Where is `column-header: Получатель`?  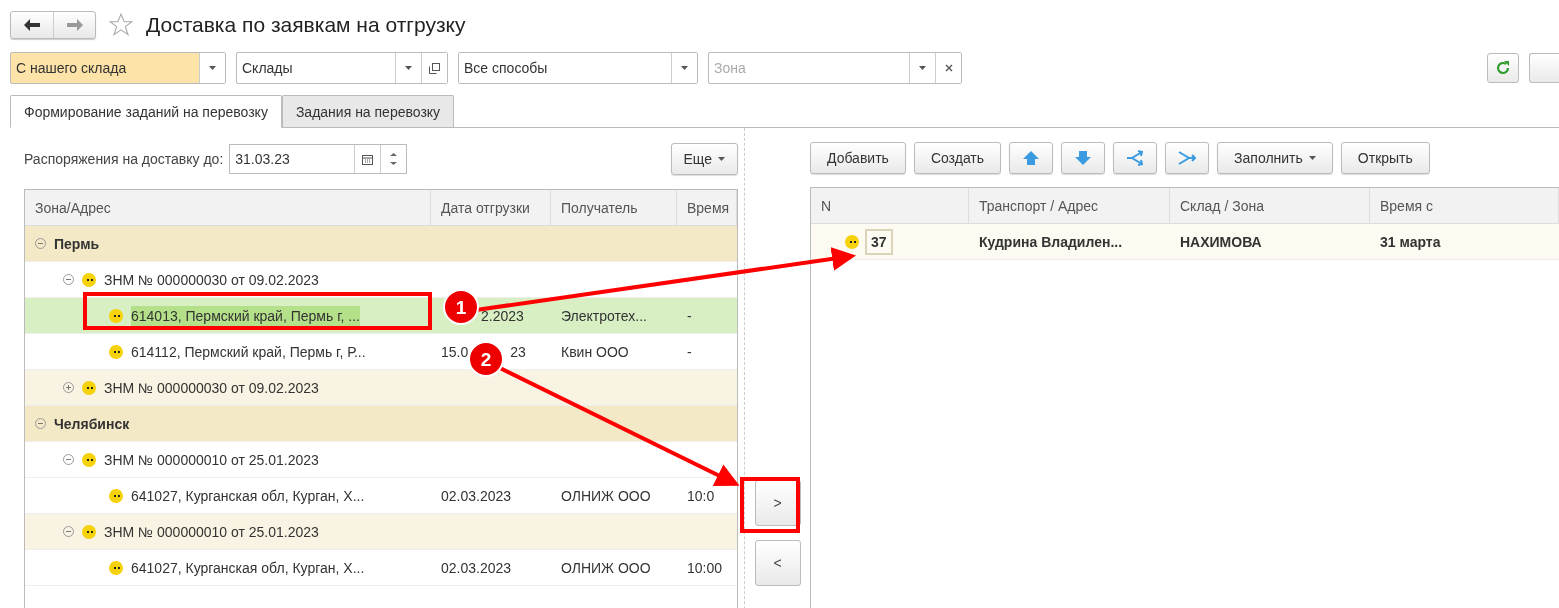
column-header: Получатель is located at coordinates (614, 207).